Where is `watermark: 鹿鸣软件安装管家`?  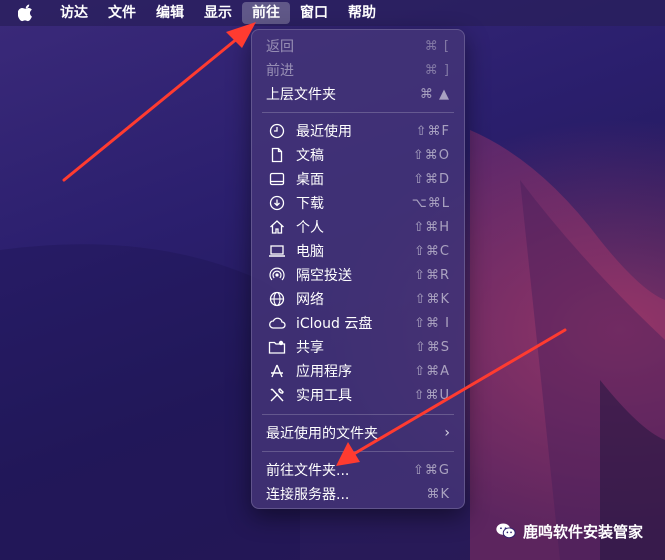
watermark: 鹿鸣软件安装管家 is located at coordinates (569, 531).